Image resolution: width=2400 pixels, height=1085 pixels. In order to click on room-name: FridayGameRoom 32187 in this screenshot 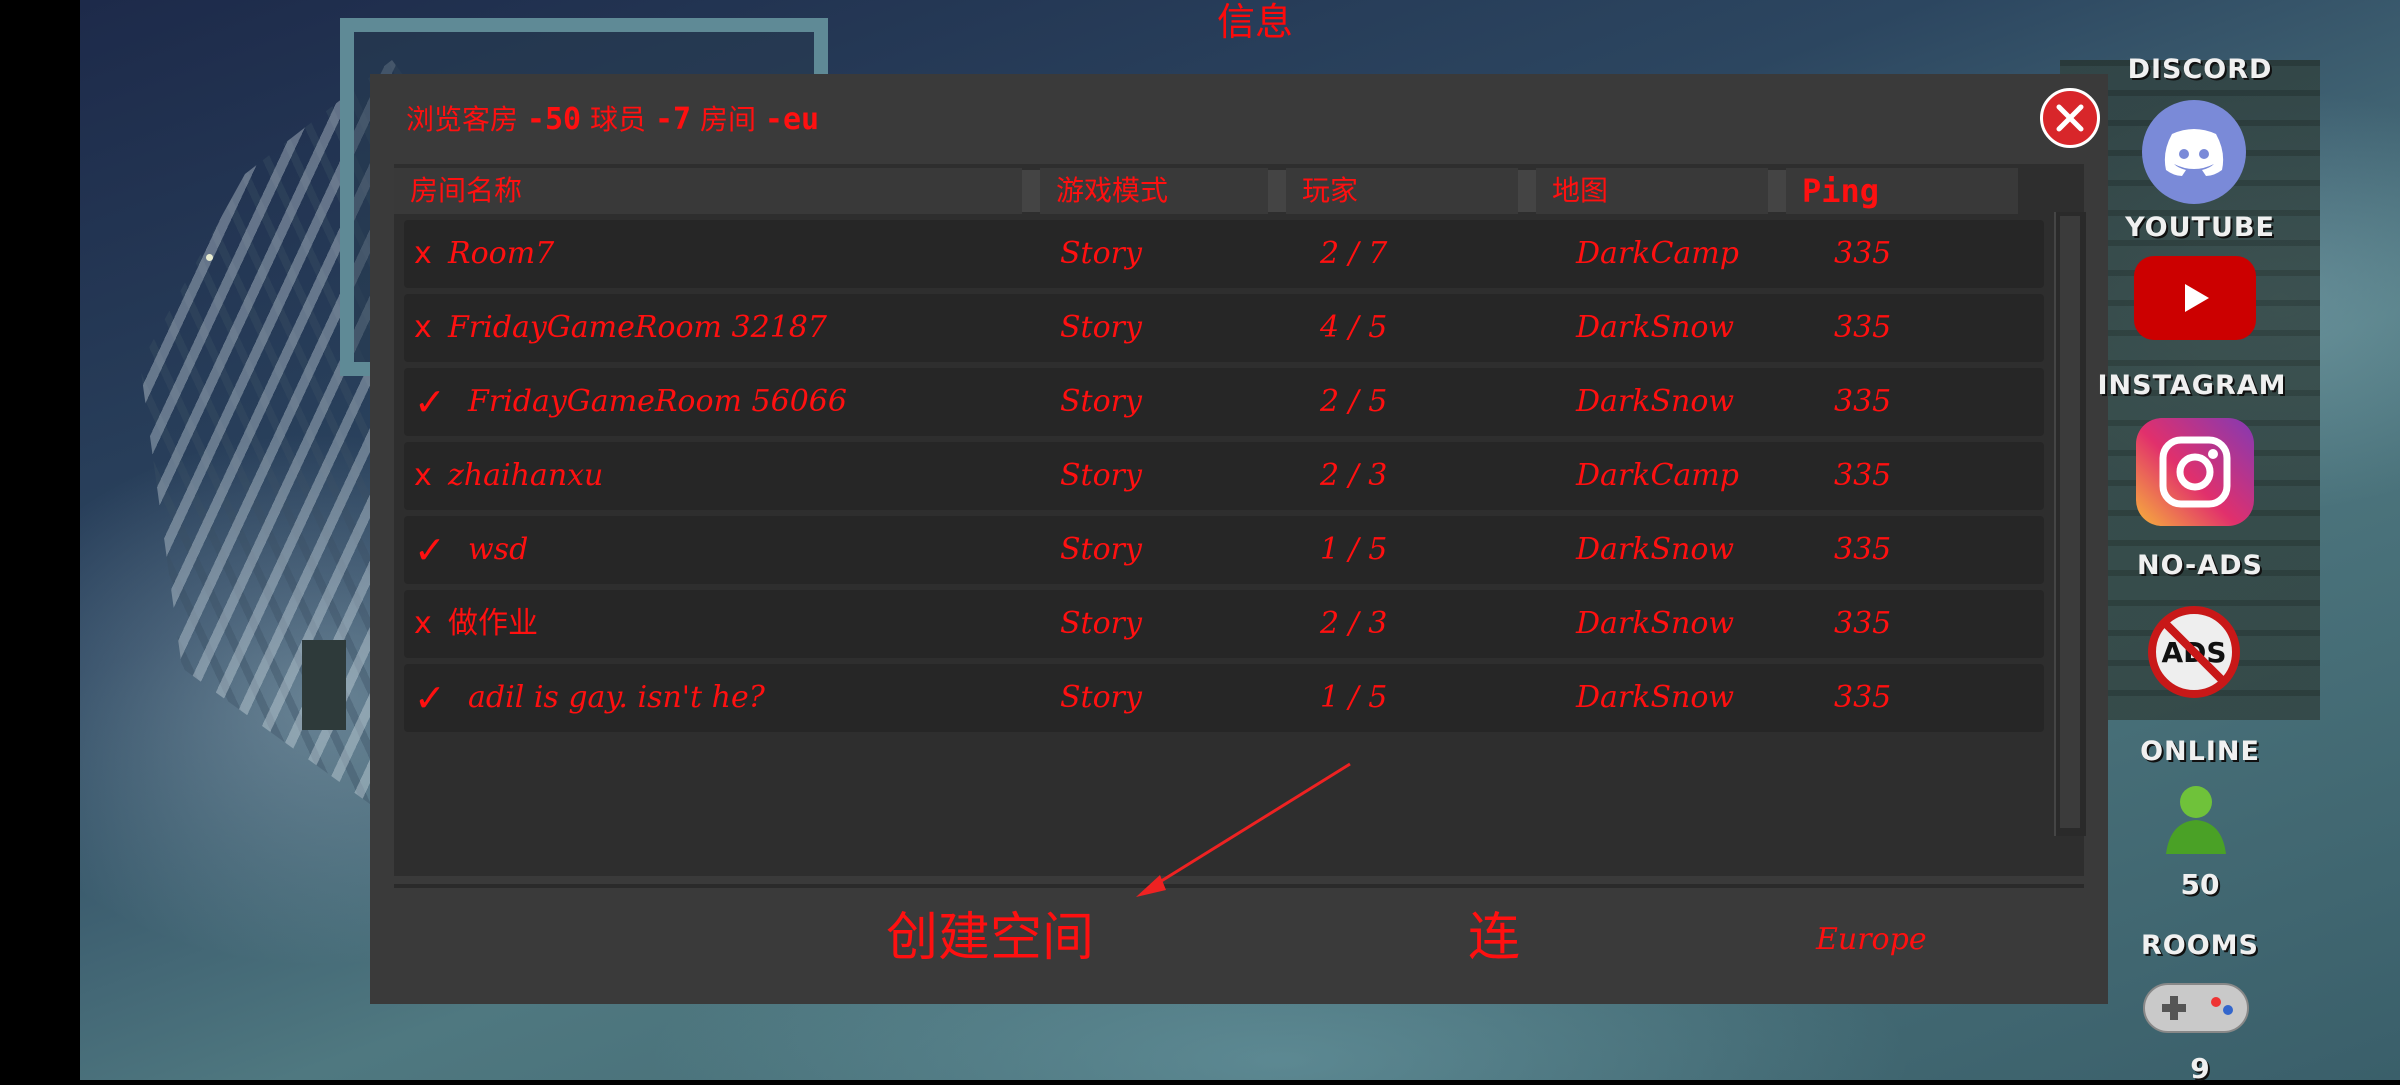, I will do `click(637, 327)`.